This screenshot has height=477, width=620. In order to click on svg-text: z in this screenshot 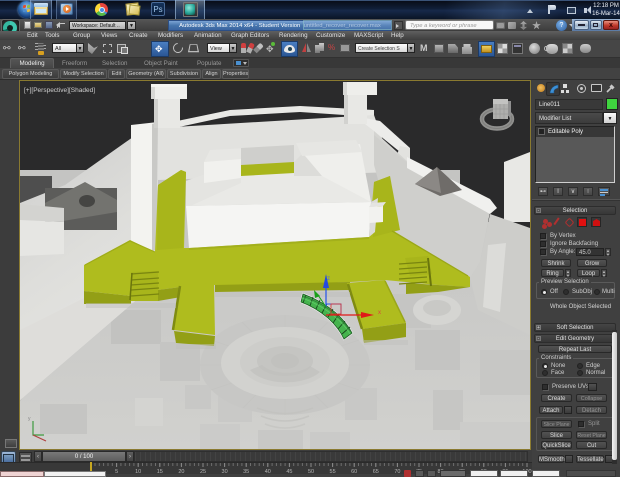, I will do `click(328, 279)`.